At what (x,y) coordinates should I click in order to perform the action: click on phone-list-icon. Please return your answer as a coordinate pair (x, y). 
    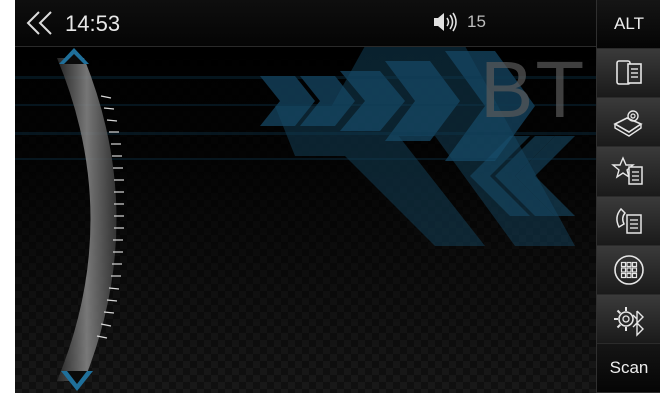
    Looking at the image, I should click on (629, 72).